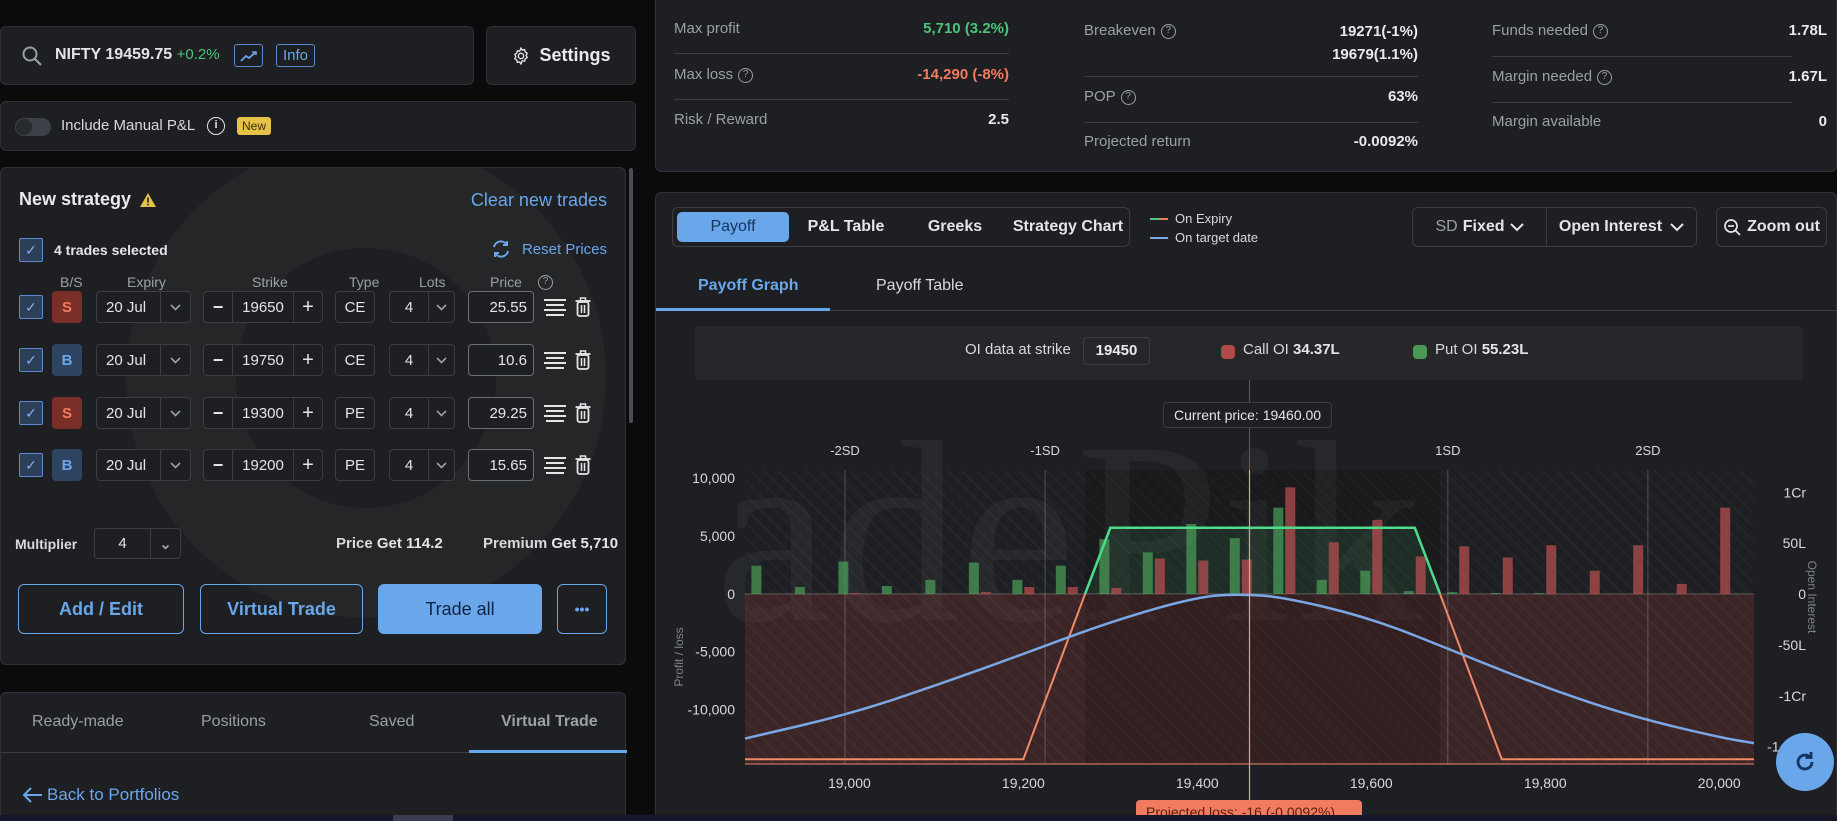 Image resolution: width=1837 pixels, height=821 pixels. What do you see at coordinates (561, 55) in the screenshot?
I see `settings-button: Settings` at bounding box center [561, 55].